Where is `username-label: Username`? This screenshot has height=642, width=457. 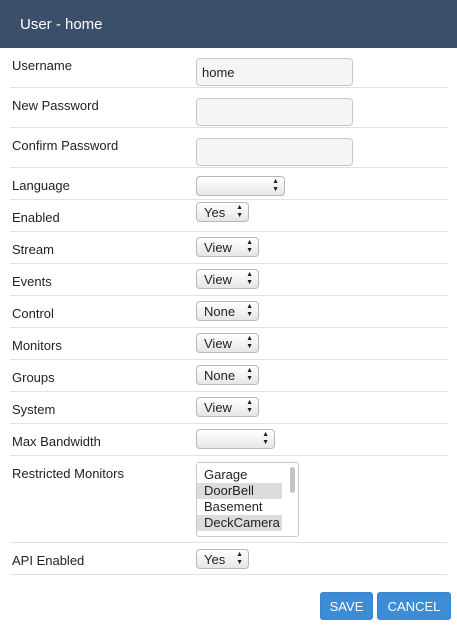 username-label: Username is located at coordinates (42, 65).